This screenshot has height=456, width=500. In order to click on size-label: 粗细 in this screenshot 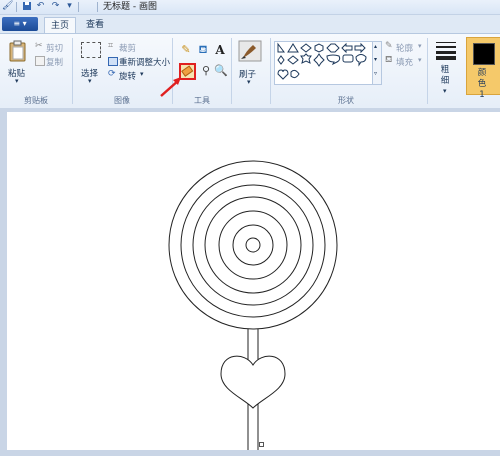, I will do `click(445, 75)`.